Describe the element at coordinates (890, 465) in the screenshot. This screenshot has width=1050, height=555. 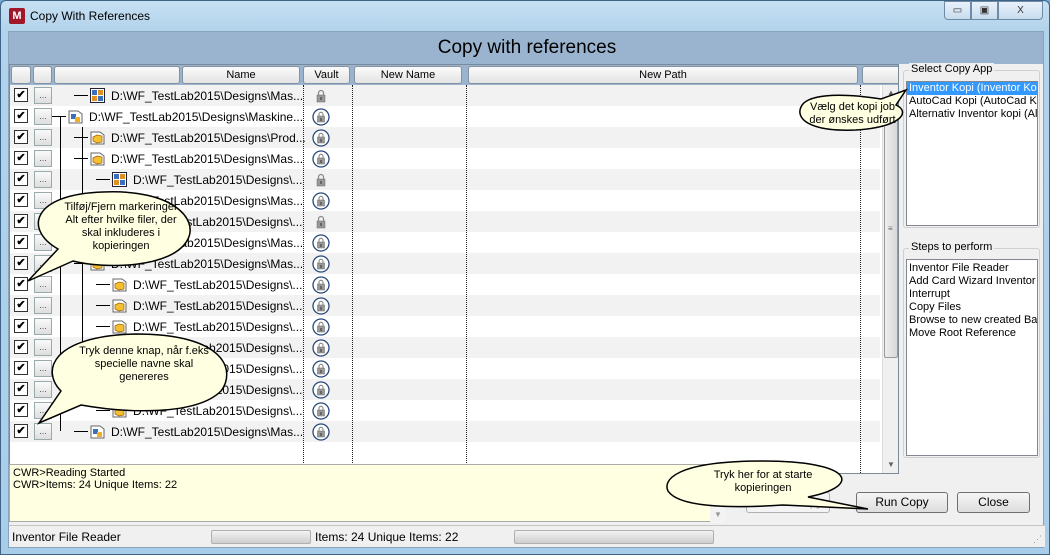
I see `scroll-down-arrow-icon: ▼` at that location.